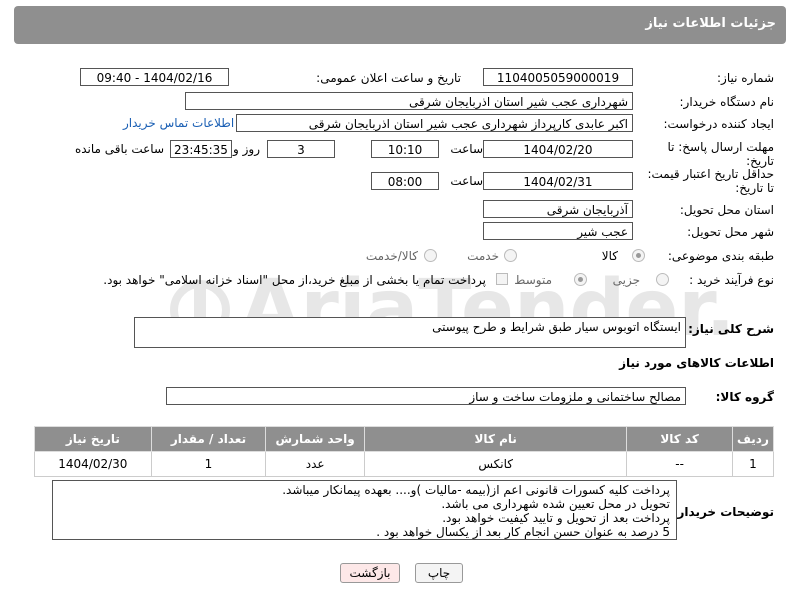  Describe the element at coordinates (388, 78) in the screenshot. I see `announce-label: تاریخ و ساعت اعلان عمومی:` at that location.